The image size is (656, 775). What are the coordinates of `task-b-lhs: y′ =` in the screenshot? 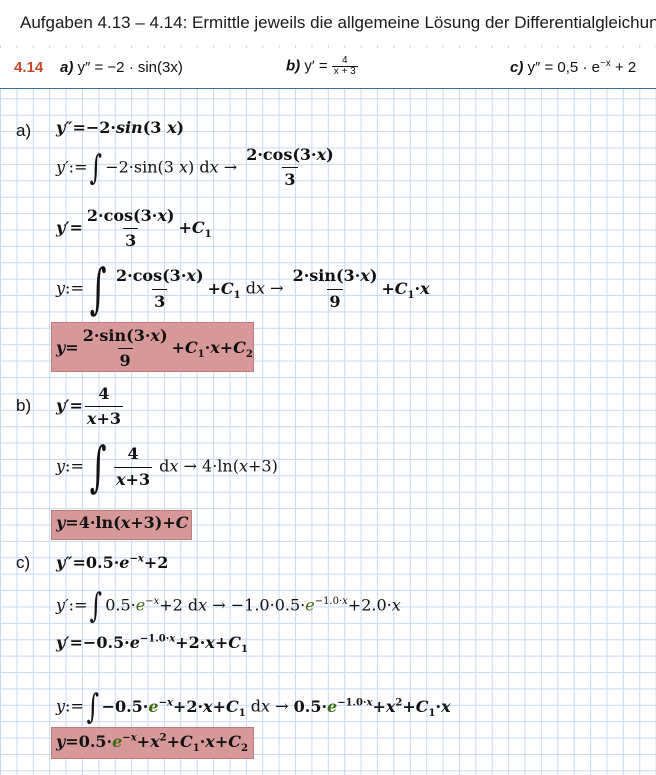 It's located at (316, 66).